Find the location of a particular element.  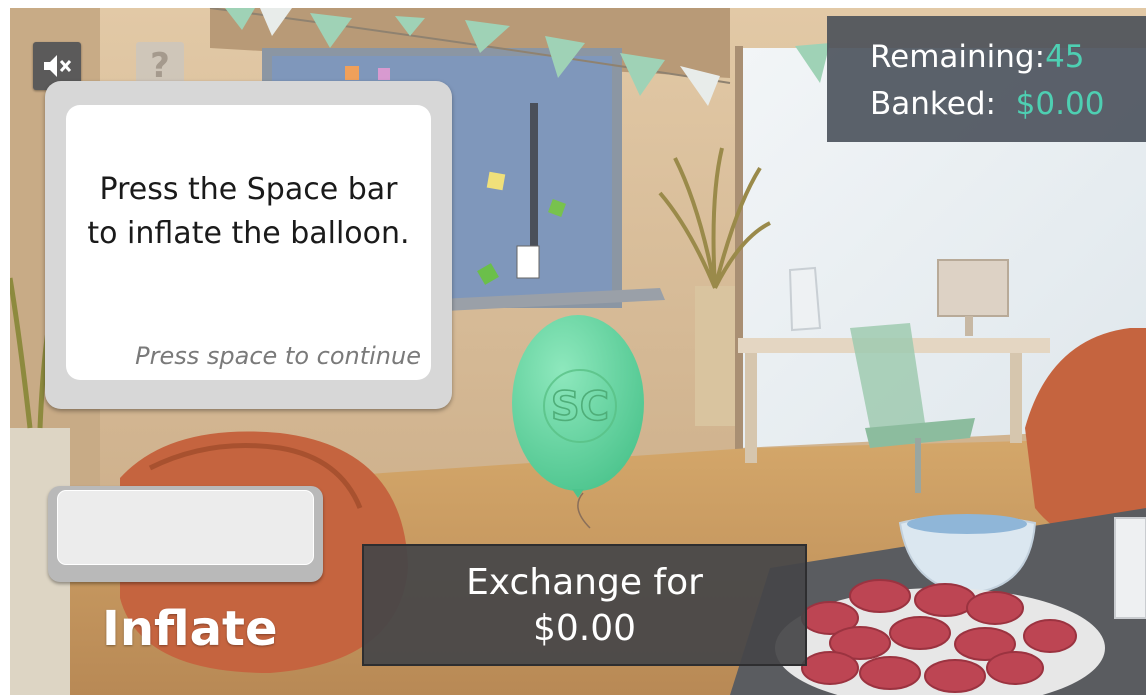

banked-value: $0.00 is located at coordinates (1060, 104).